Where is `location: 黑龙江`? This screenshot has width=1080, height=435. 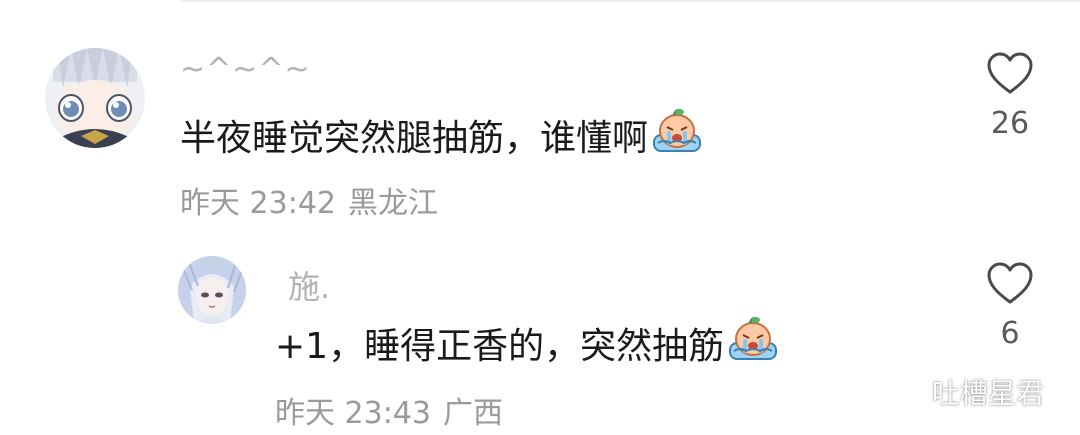 location: 黑龙江 is located at coordinates (393, 203).